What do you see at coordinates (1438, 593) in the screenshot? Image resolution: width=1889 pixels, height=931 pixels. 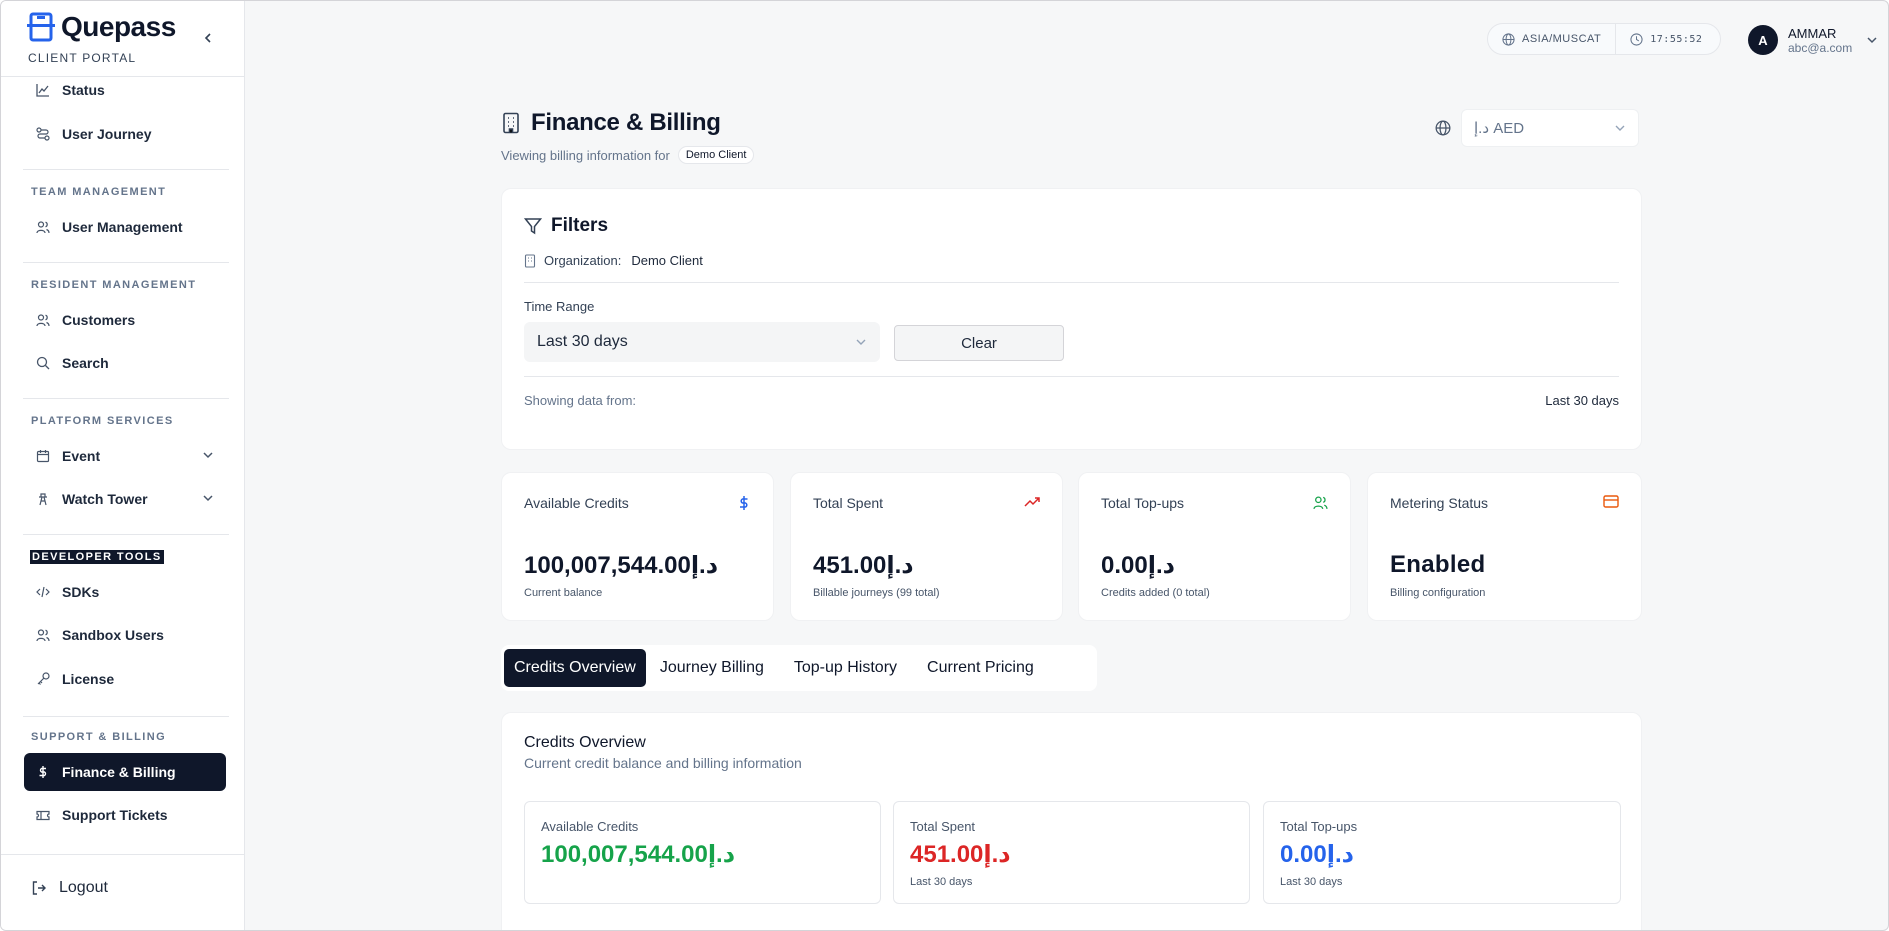 I see `stat-subtitle: Billing configuration` at bounding box center [1438, 593].